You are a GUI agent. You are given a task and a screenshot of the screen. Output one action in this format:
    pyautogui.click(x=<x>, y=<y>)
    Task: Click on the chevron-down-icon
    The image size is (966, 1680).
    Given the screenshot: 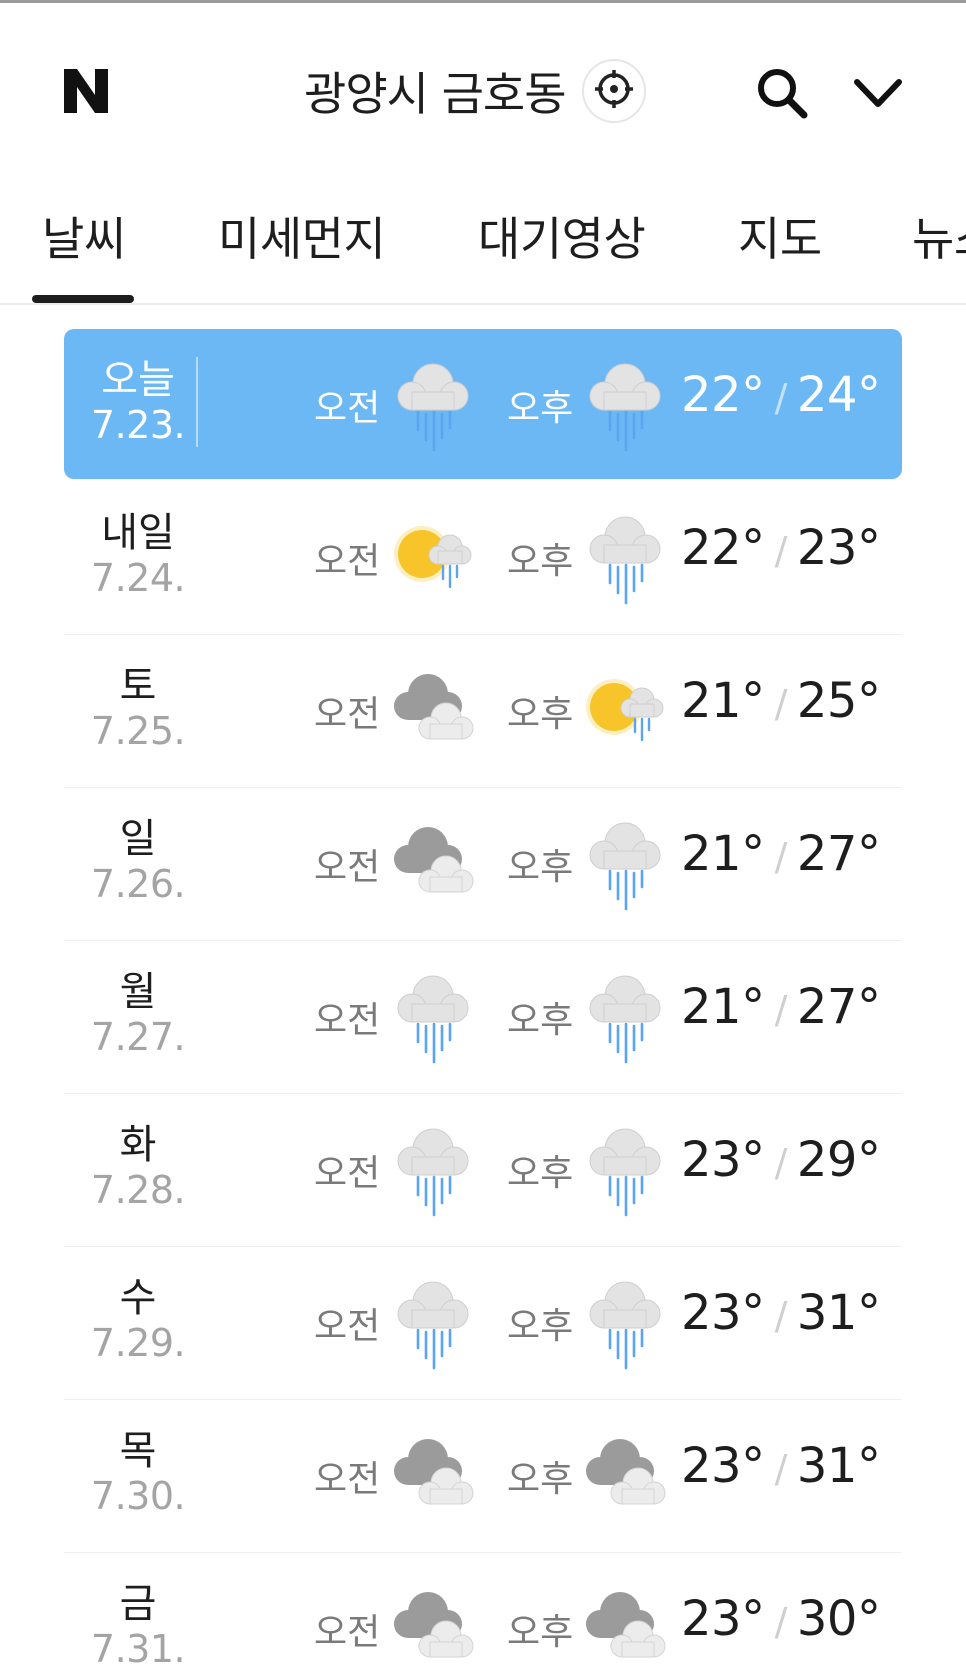 What is the action you would take?
    pyautogui.click(x=878, y=103)
    